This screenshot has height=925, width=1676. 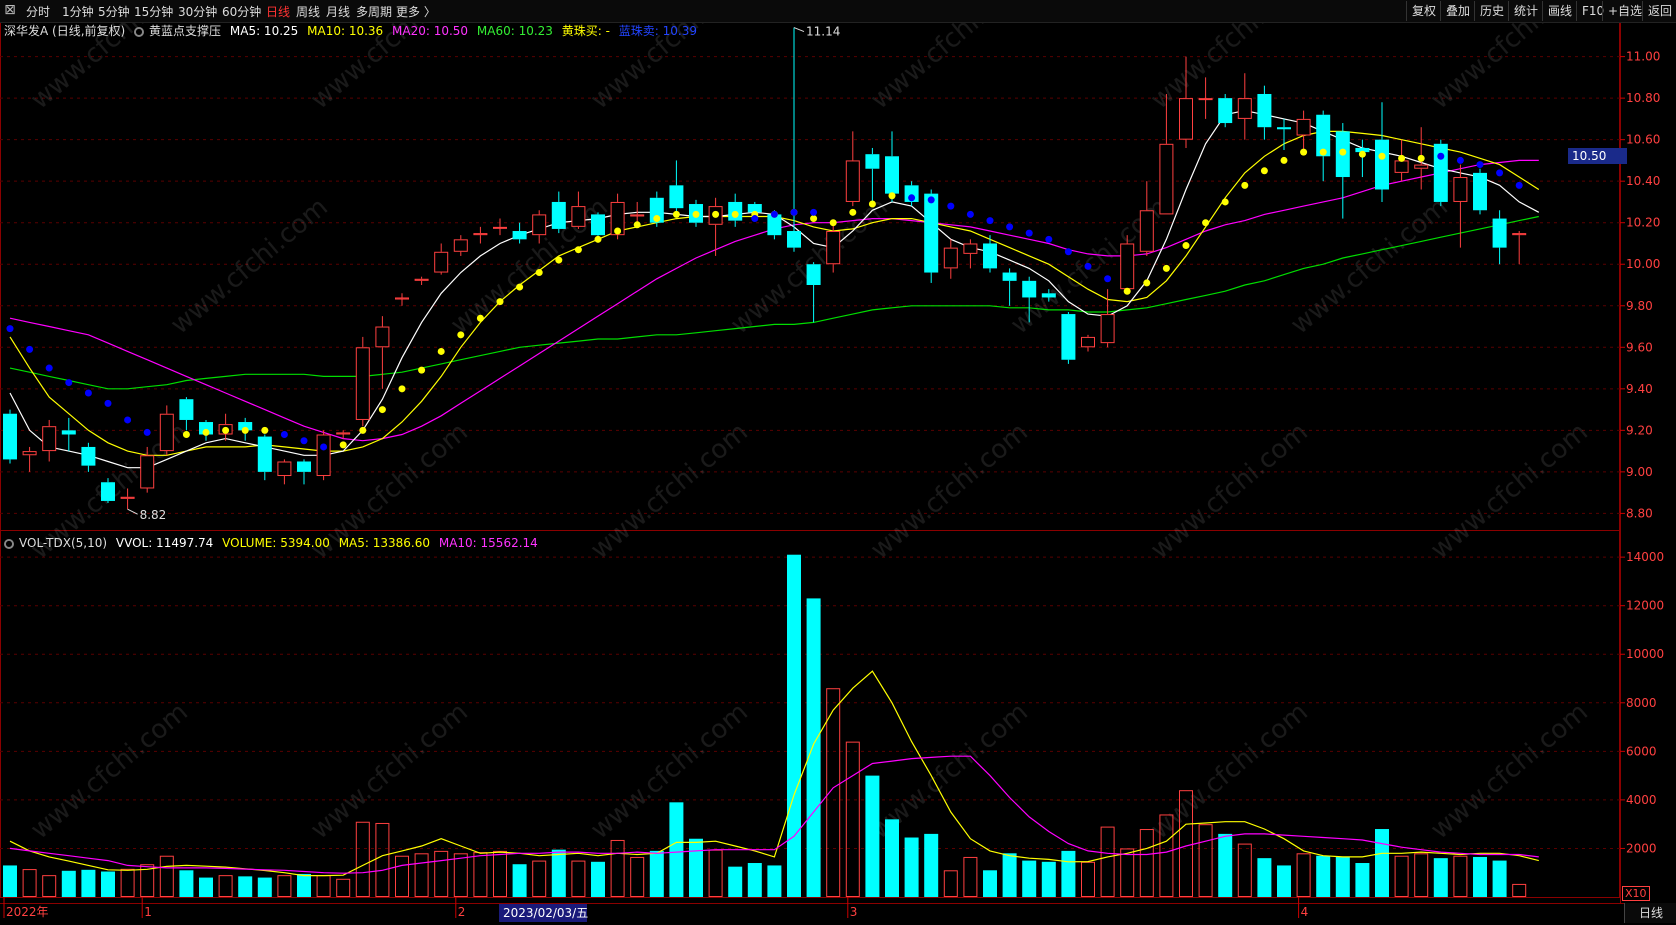 I want to click on toolbar-button-6: +自选, so click(x=1624, y=11).